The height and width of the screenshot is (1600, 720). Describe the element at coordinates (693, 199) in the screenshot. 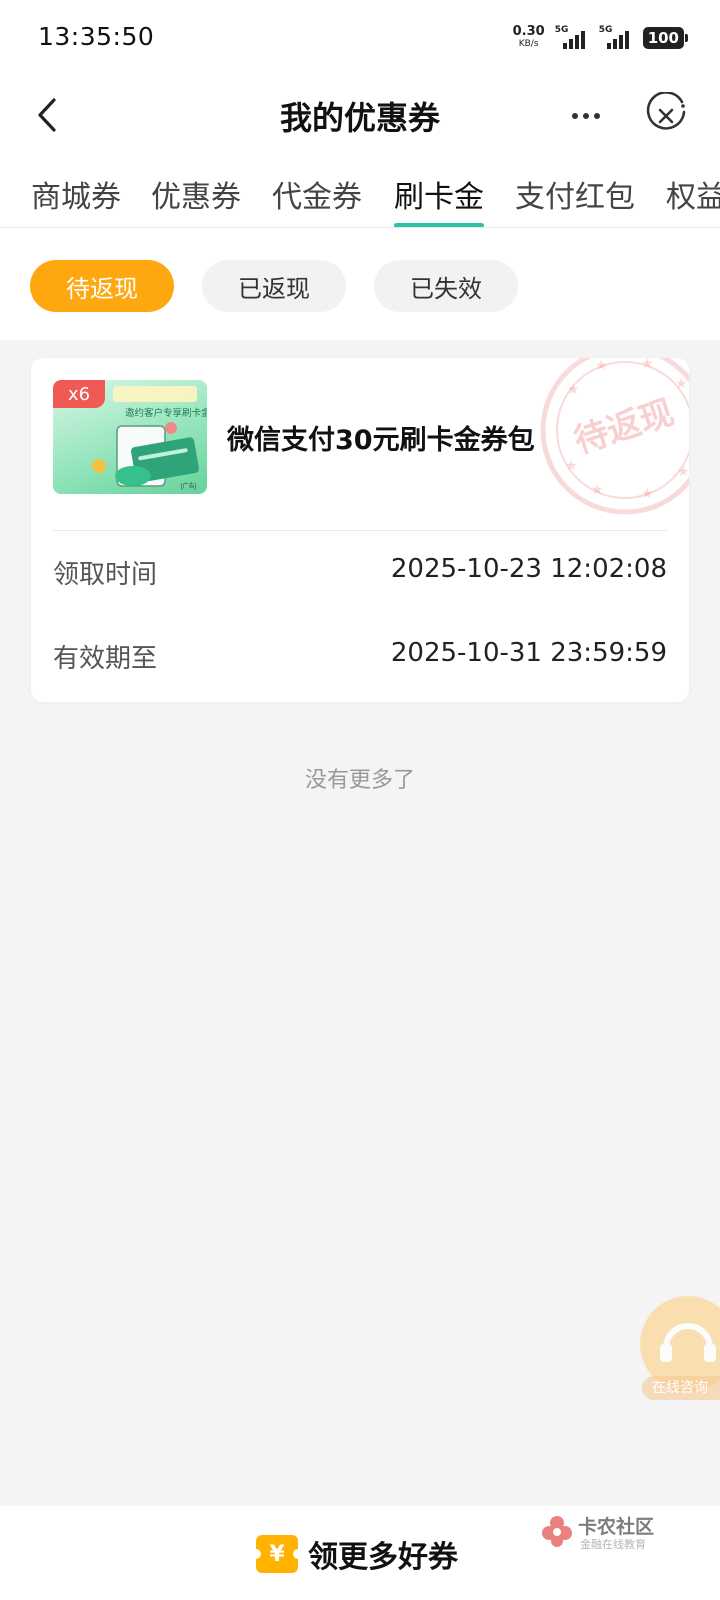

I see `tab-benefits: 权益` at that location.